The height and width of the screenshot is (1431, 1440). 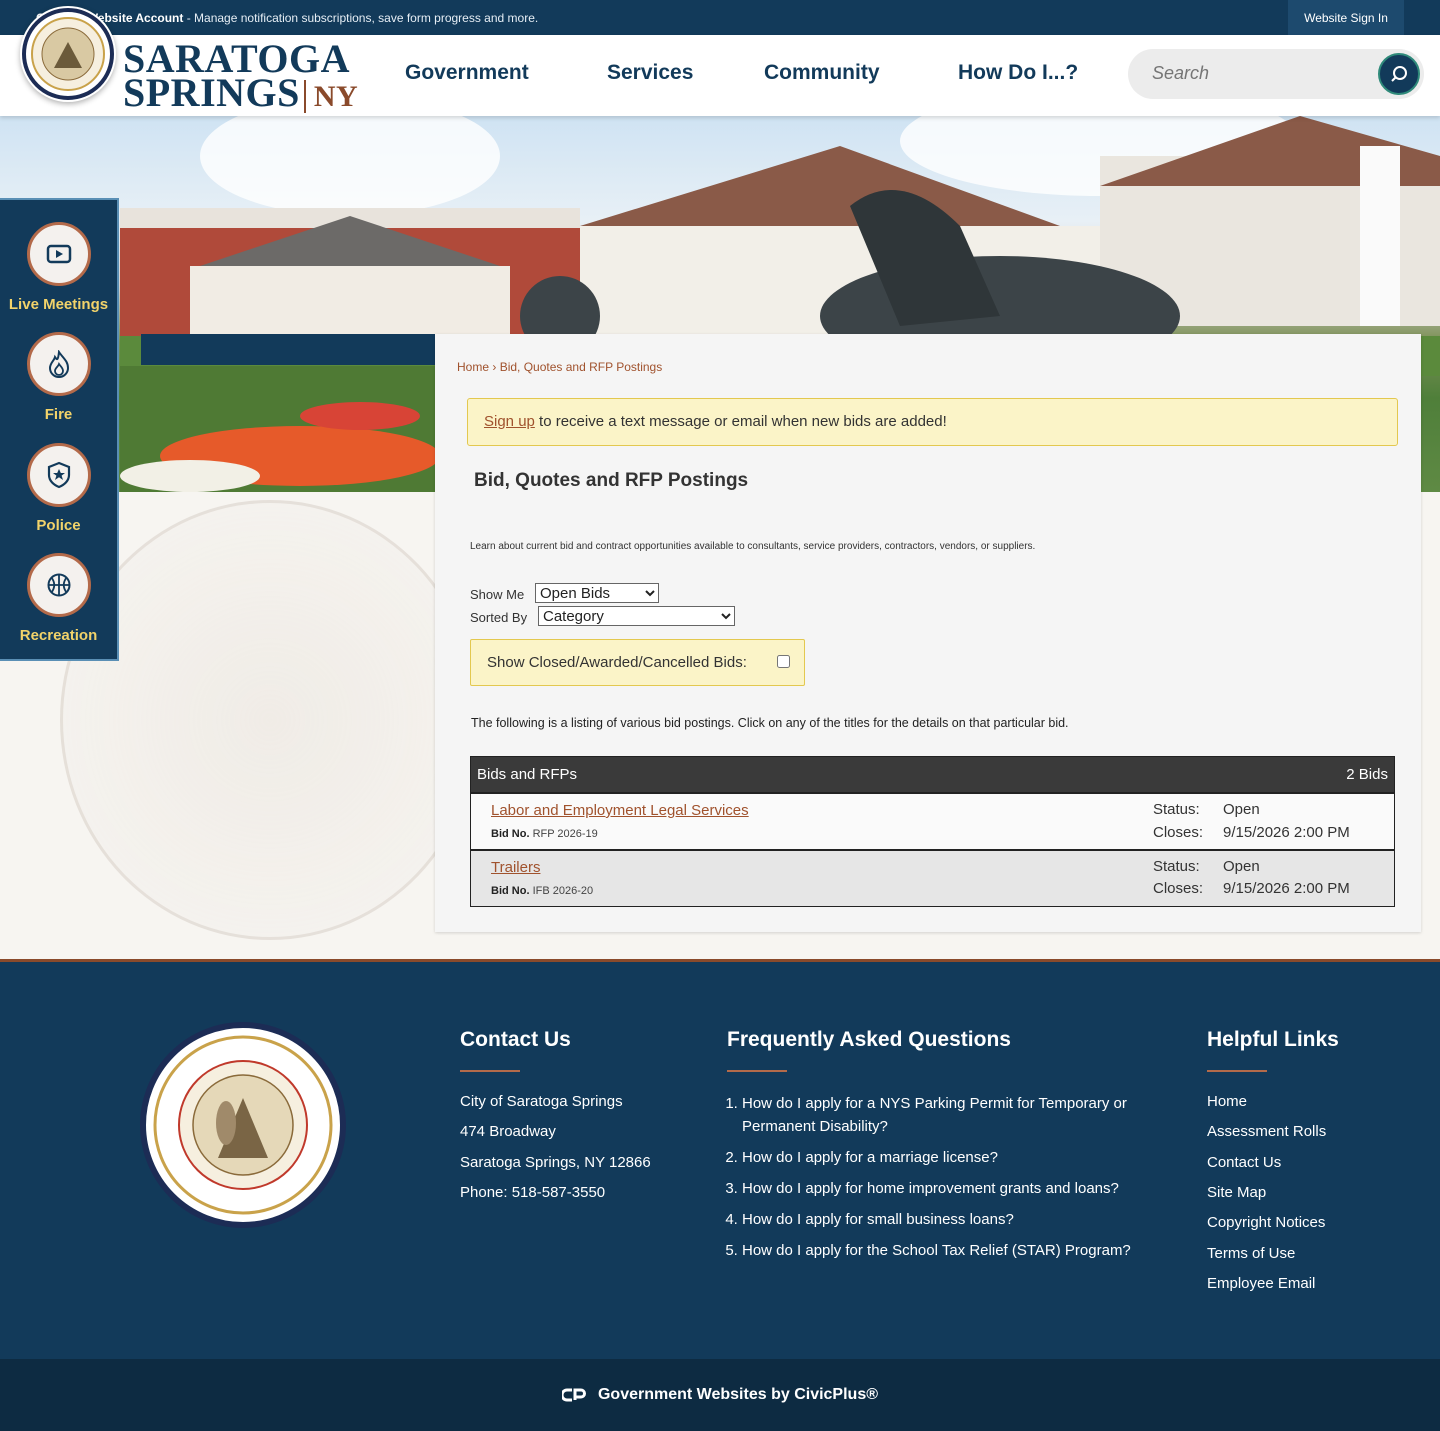 I want to click on bids-table-header: Bids and RFPs 2 Bids, so click(x=932, y=774).